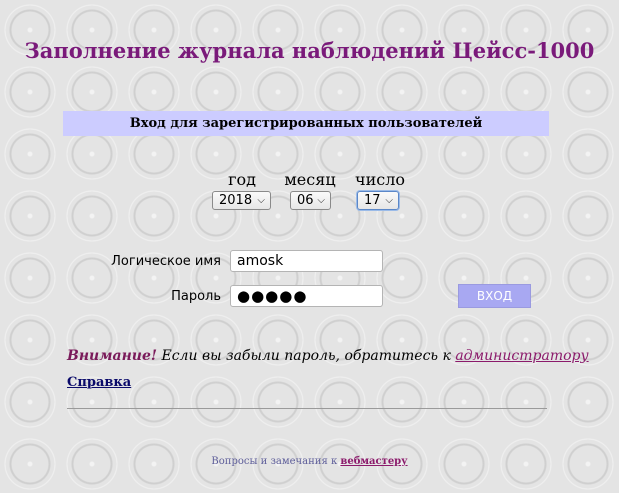 This screenshot has height=493, width=619. I want to click on year-select: 2018 ⌵, so click(241, 200).